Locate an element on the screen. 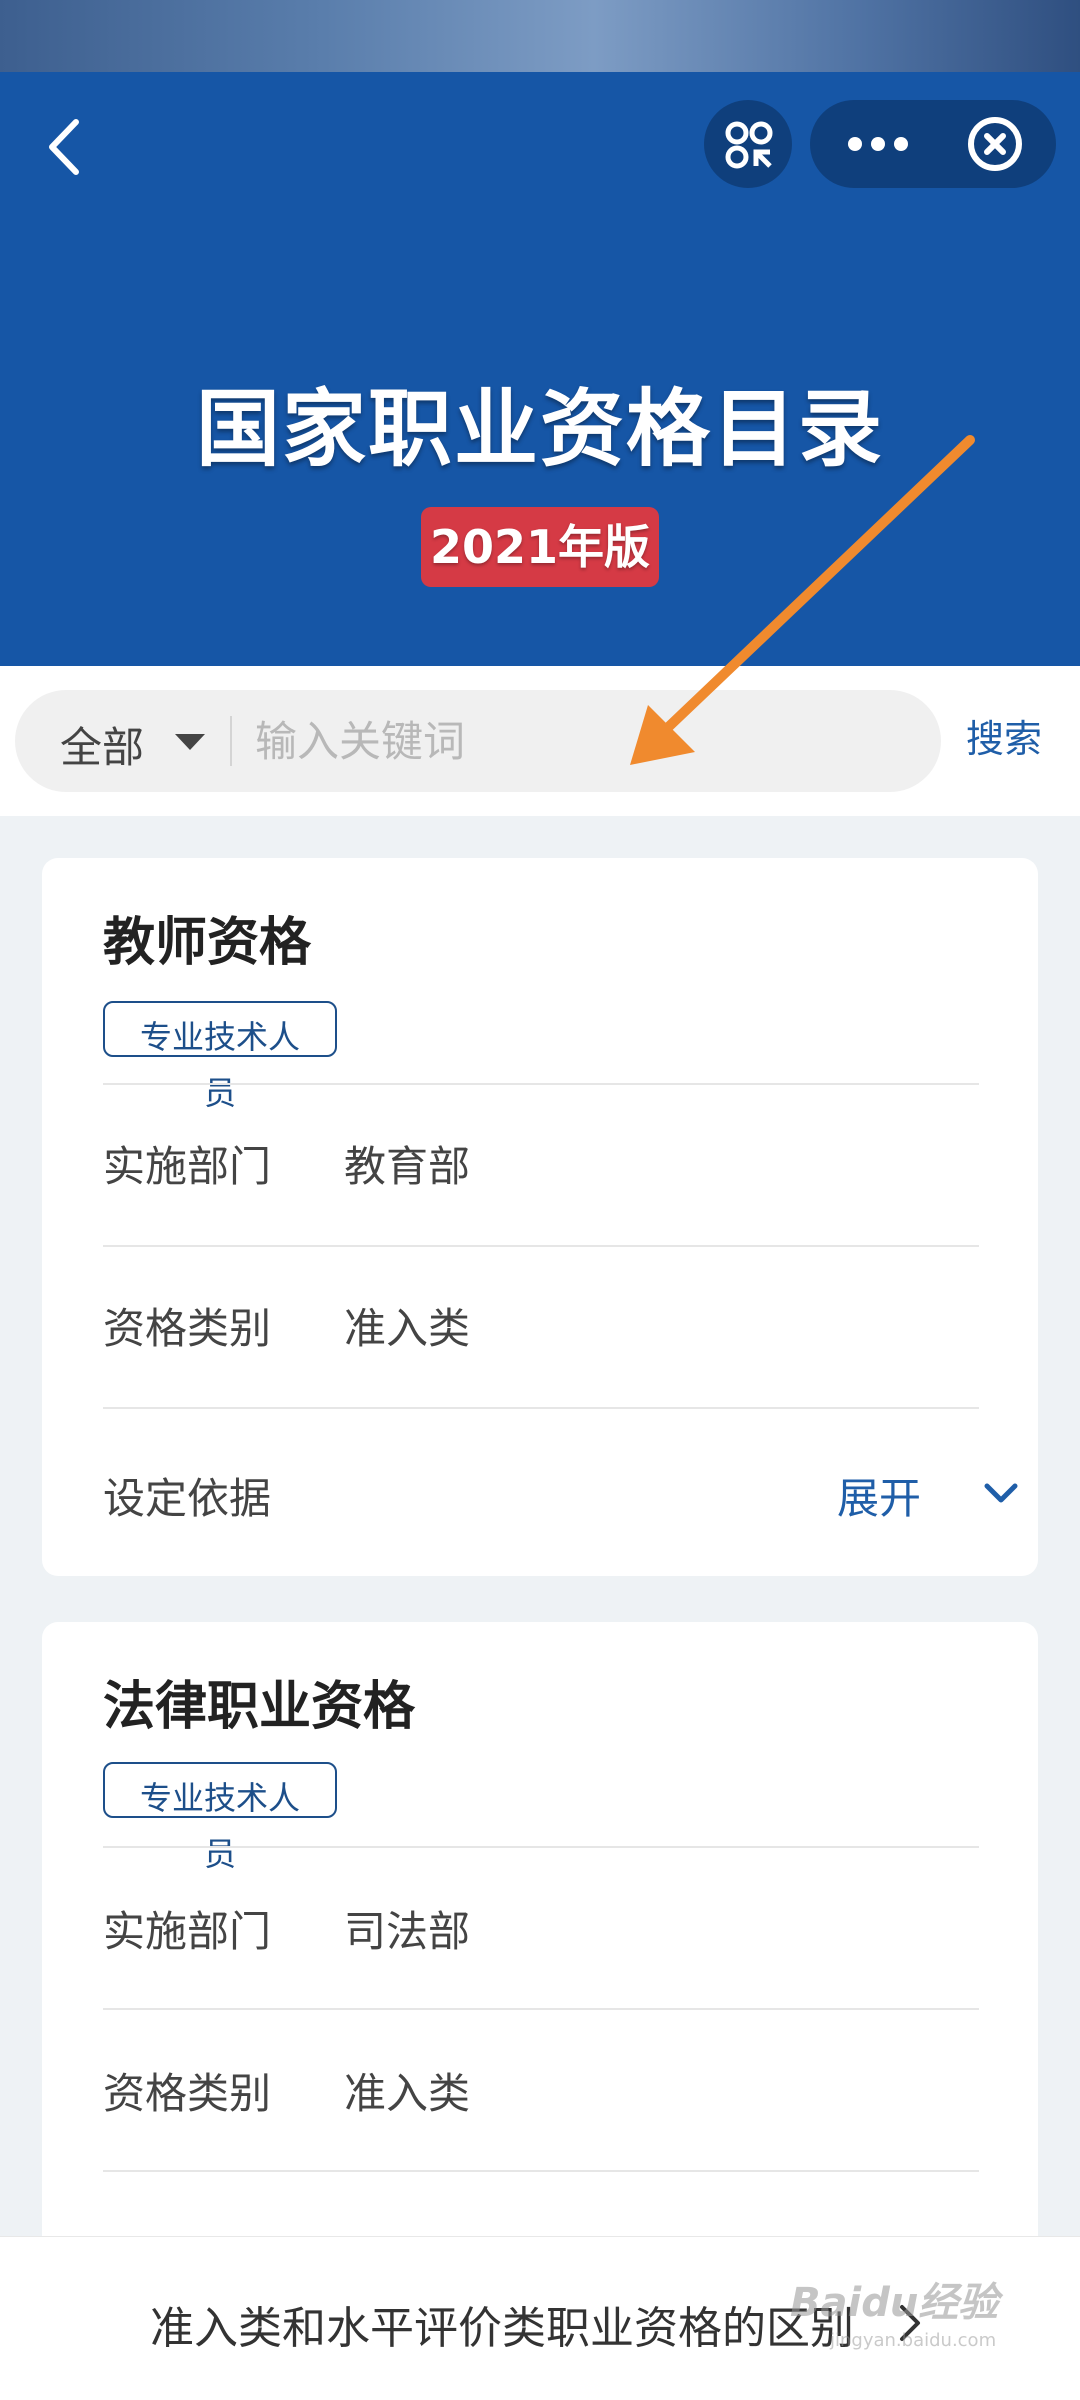 The image size is (1080, 2400). card-title: 教师资格 is located at coordinates (207, 943).